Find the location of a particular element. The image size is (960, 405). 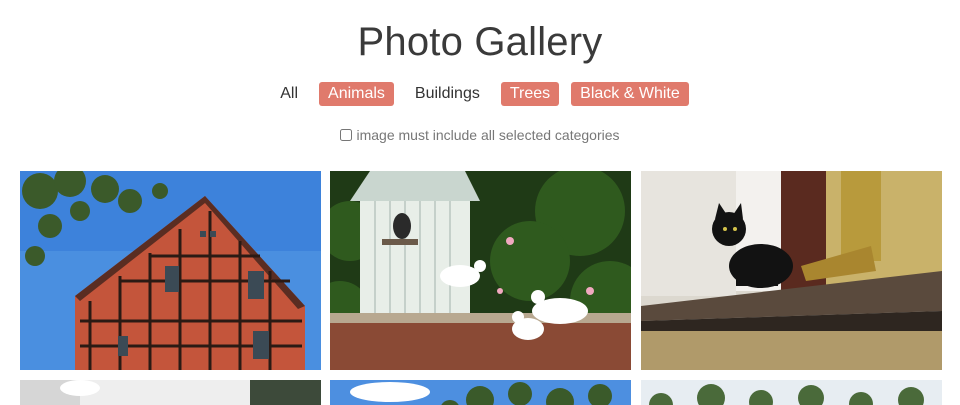

filter-black-white: Black & White is located at coordinates (630, 94).